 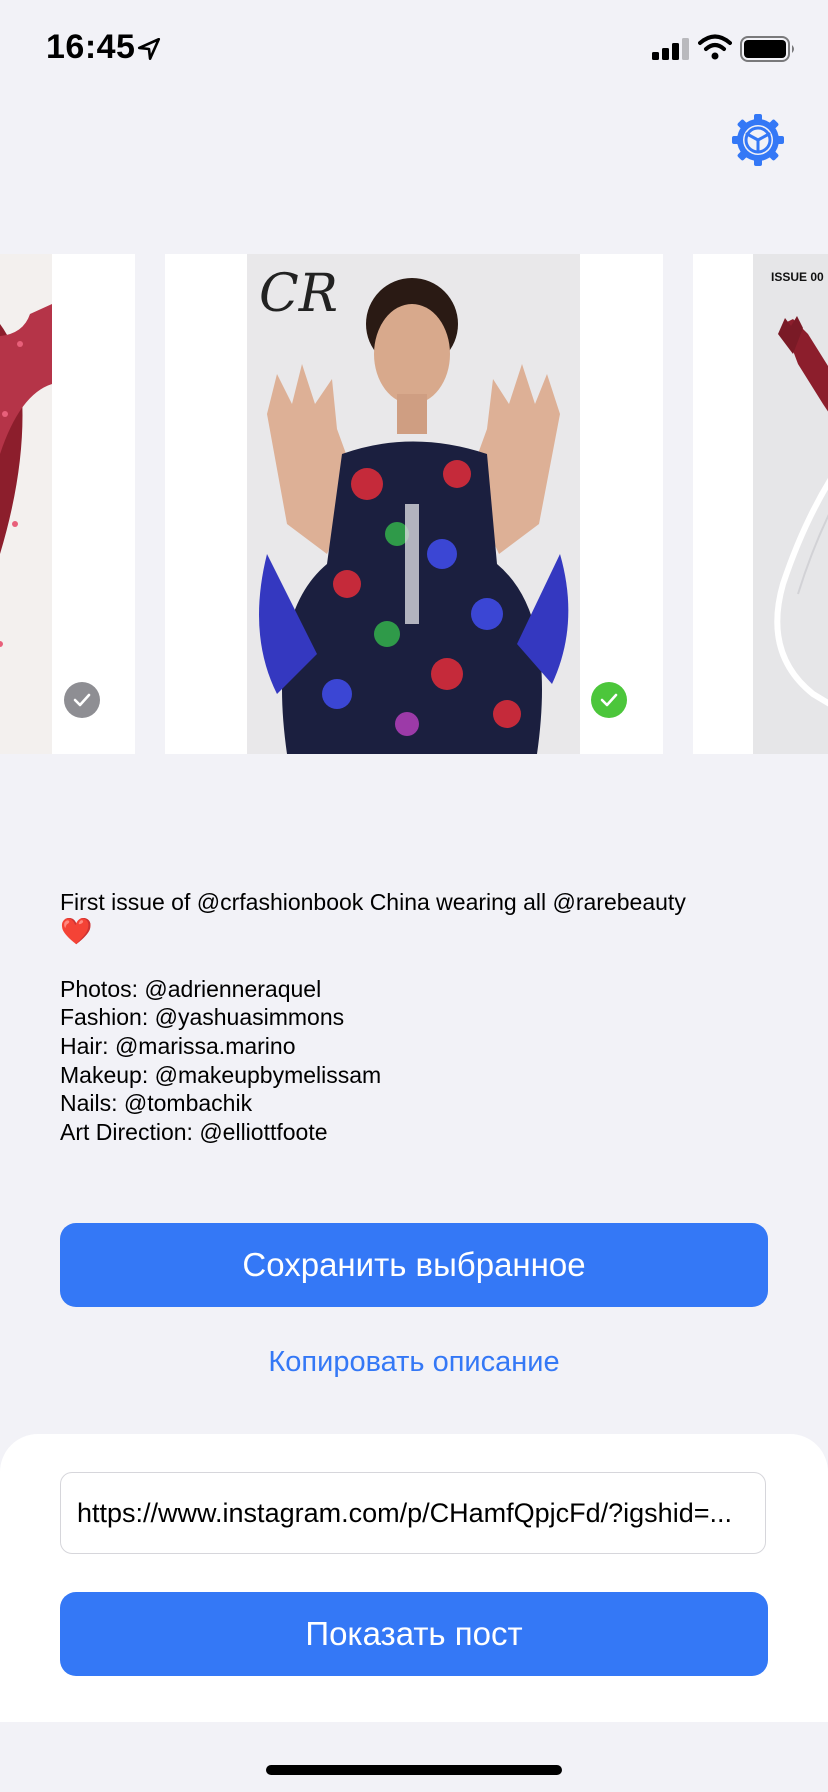 I want to click on show-post-button: Показать пост, so click(x=414, y=1634).